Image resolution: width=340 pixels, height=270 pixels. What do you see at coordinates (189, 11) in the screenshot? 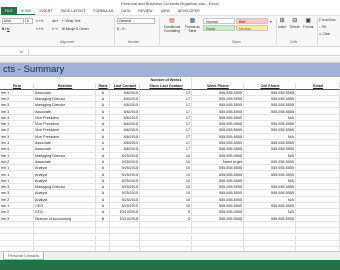
I see `menu-developer: DEVELOPER` at bounding box center [189, 11].